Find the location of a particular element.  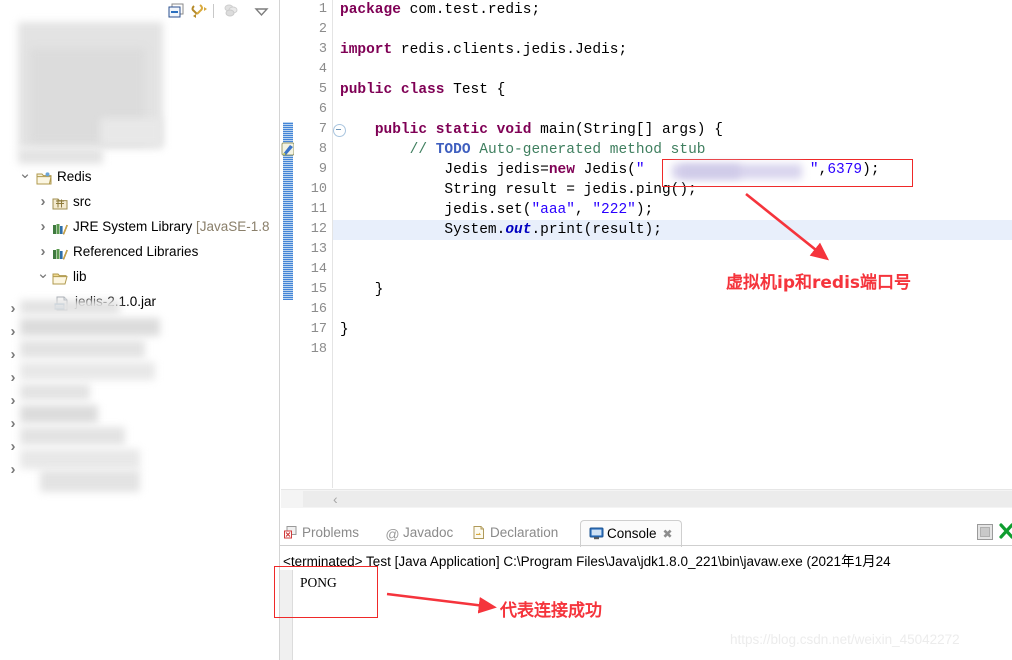

tree-item-redis: Redis is located at coordinates (139, 176).